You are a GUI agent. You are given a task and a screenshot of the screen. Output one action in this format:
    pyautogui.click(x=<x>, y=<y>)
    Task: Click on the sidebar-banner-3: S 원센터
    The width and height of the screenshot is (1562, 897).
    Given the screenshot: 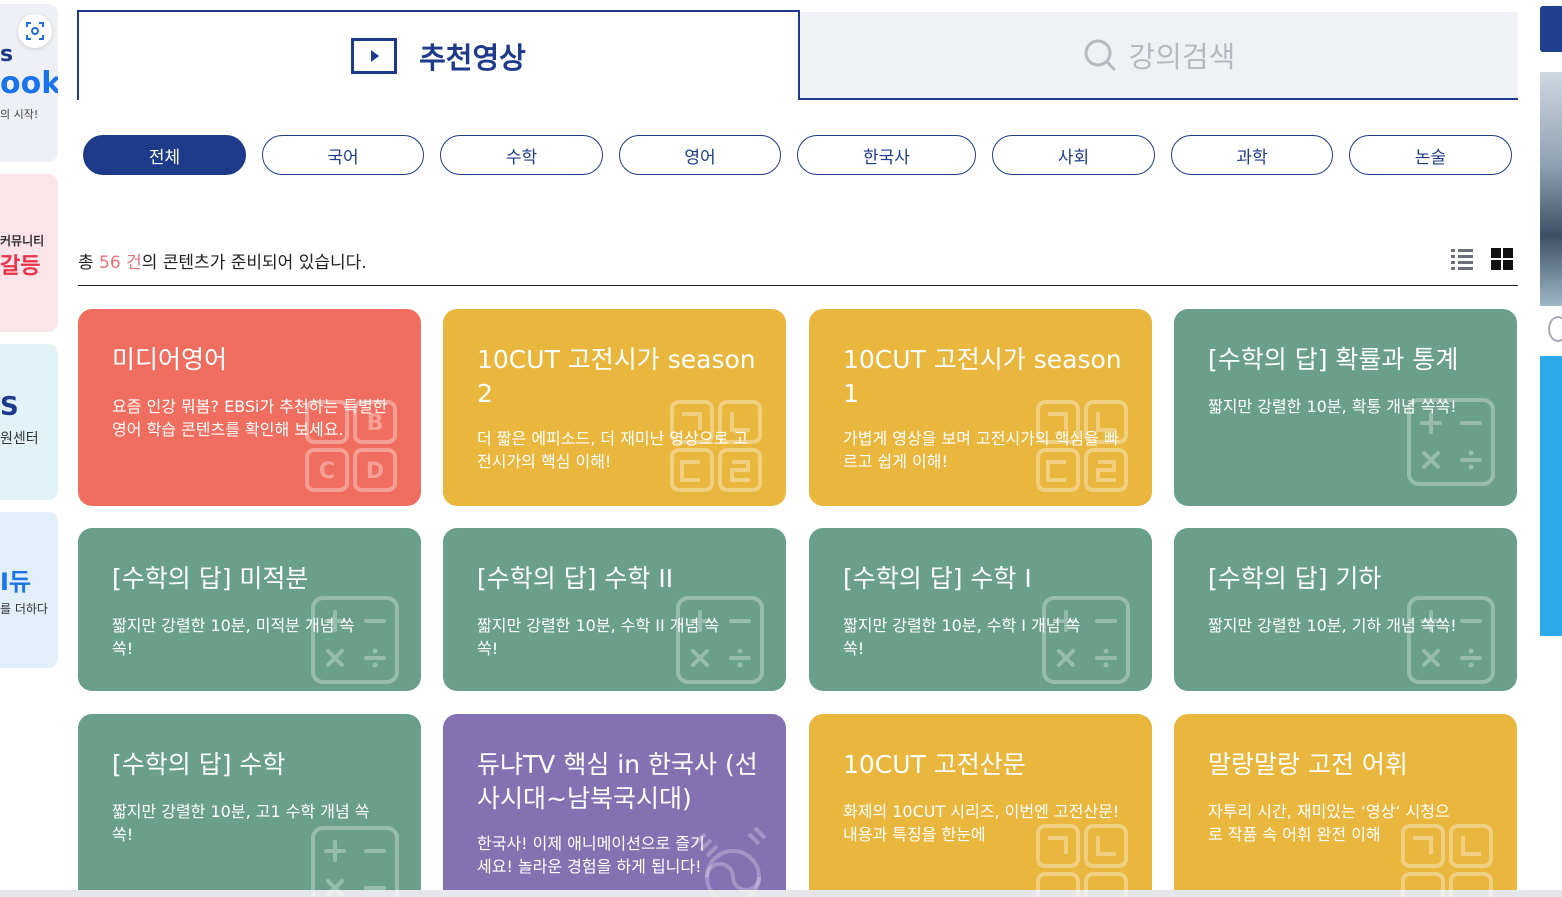 What is the action you would take?
    pyautogui.click(x=29, y=422)
    